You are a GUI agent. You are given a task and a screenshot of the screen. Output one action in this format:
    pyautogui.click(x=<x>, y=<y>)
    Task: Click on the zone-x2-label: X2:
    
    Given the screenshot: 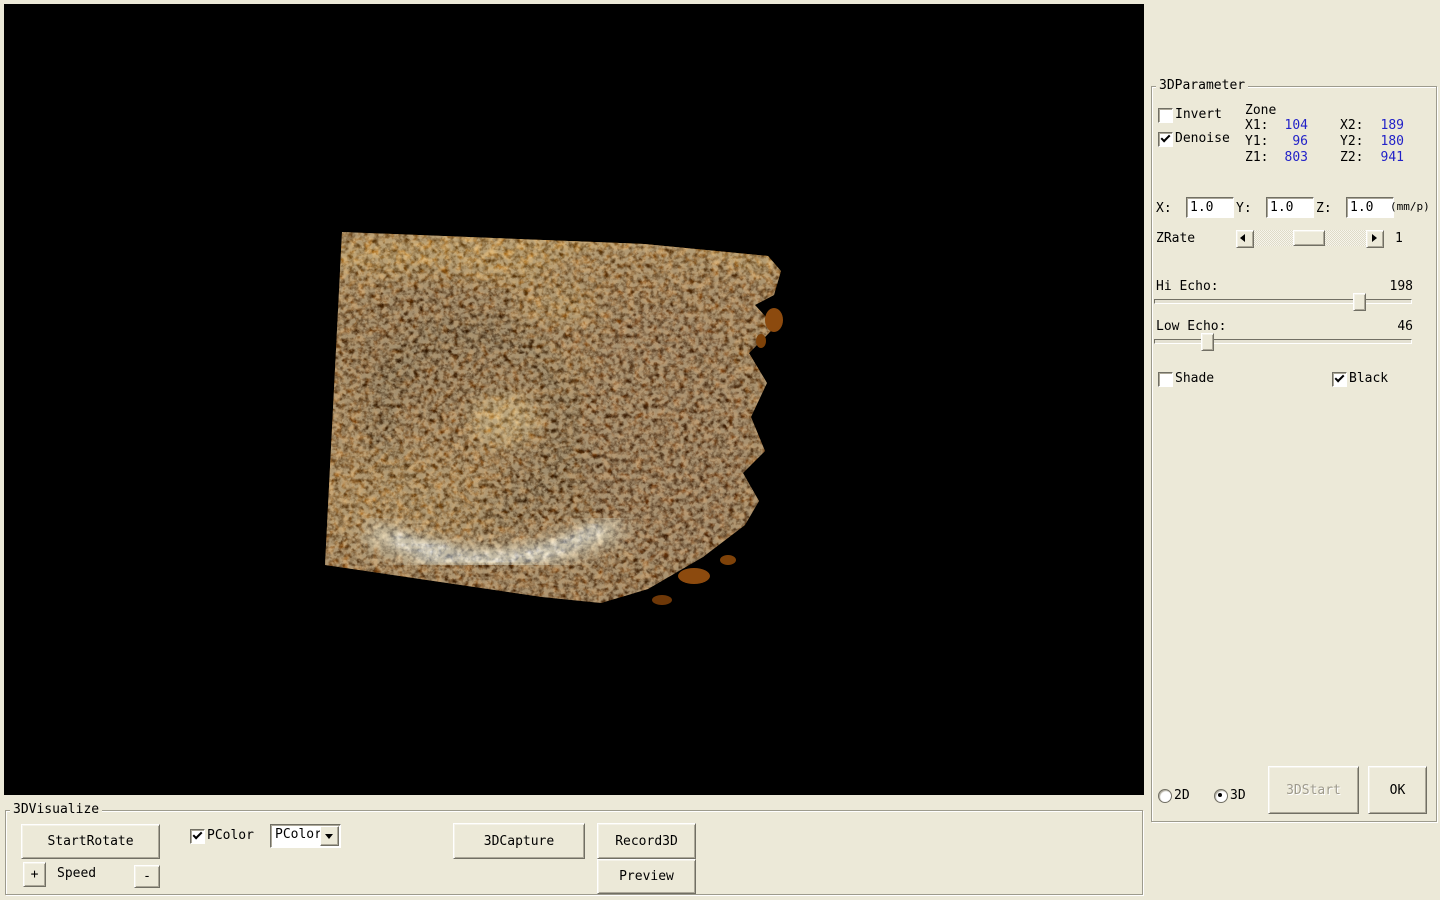 What is the action you would take?
    pyautogui.click(x=1352, y=125)
    